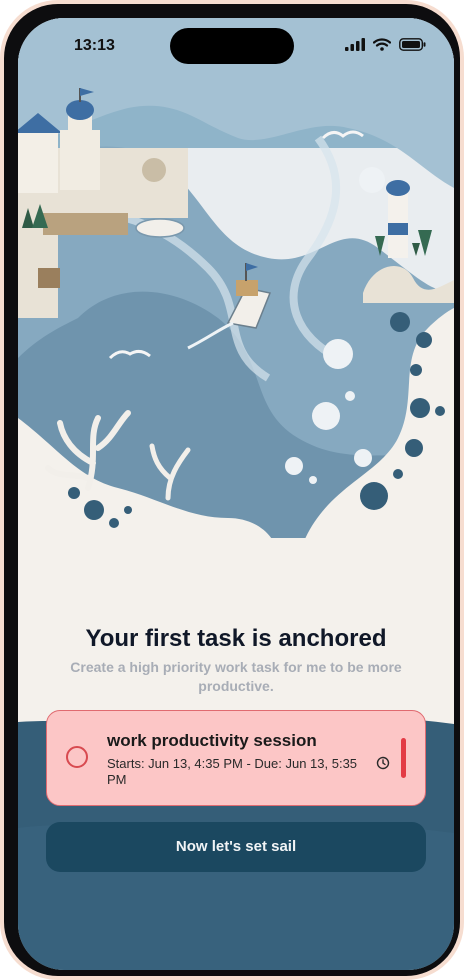 The image size is (464, 980). What do you see at coordinates (236, 847) in the screenshot?
I see `set-sail-button: Now let's set sail` at bounding box center [236, 847].